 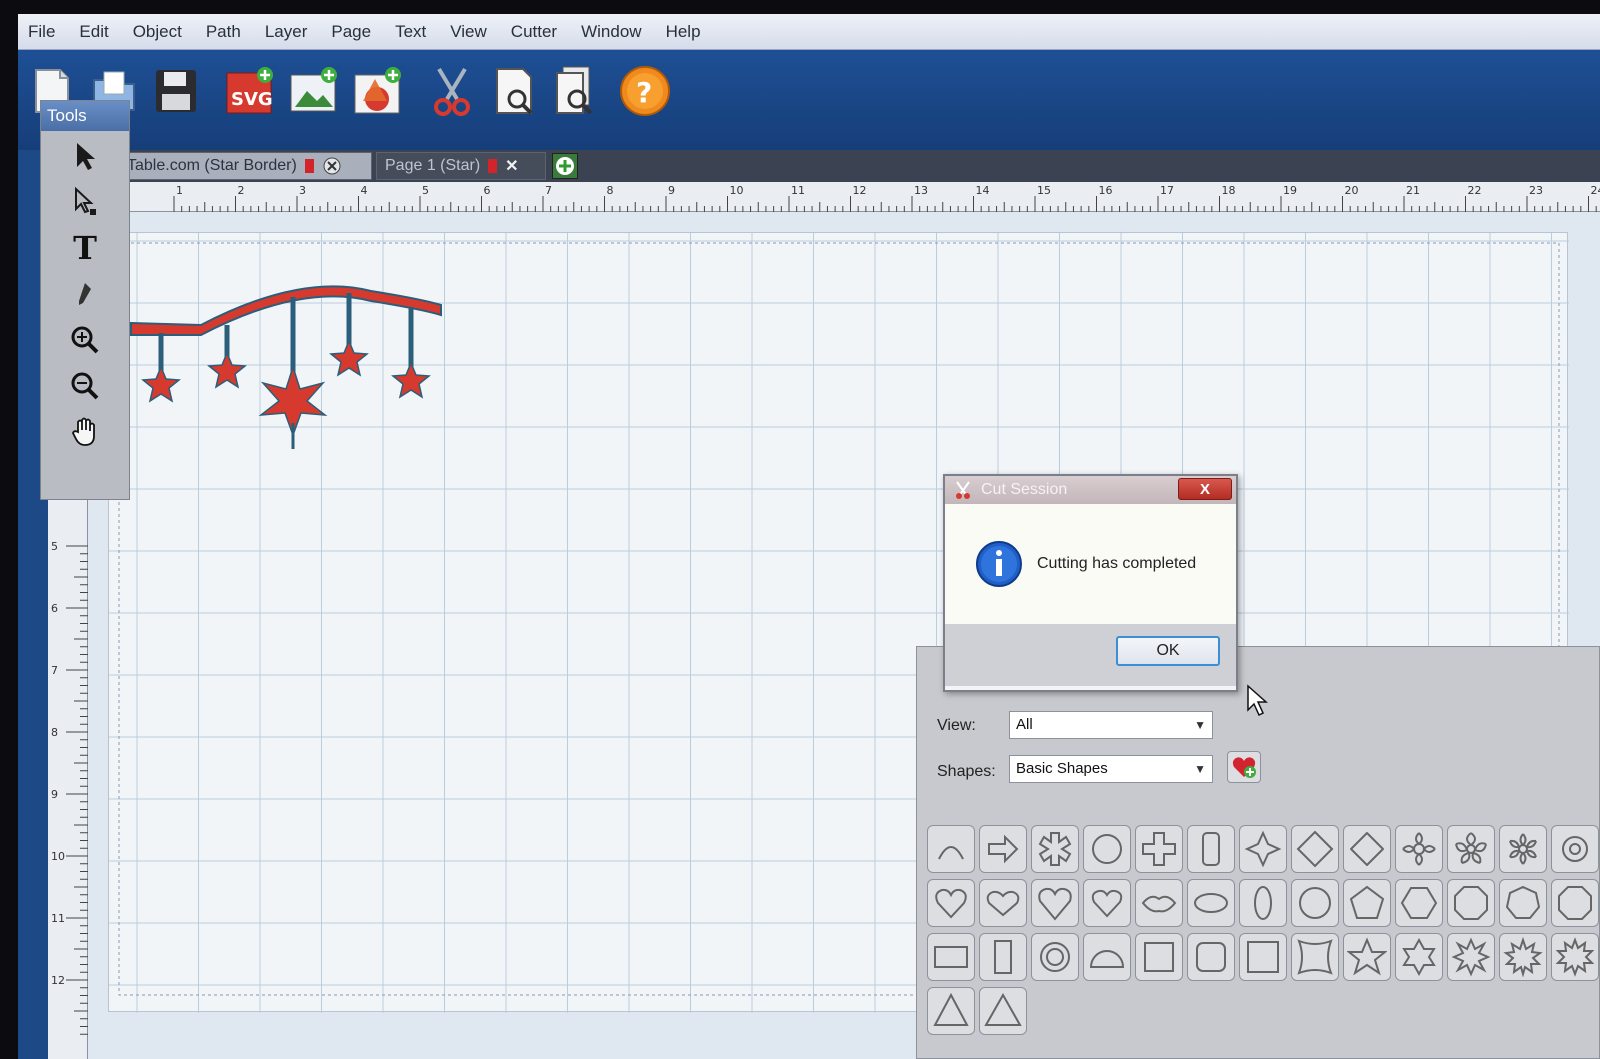 What do you see at coordinates (176, 91) in the screenshot?
I see `save-icon` at bounding box center [176, 91].